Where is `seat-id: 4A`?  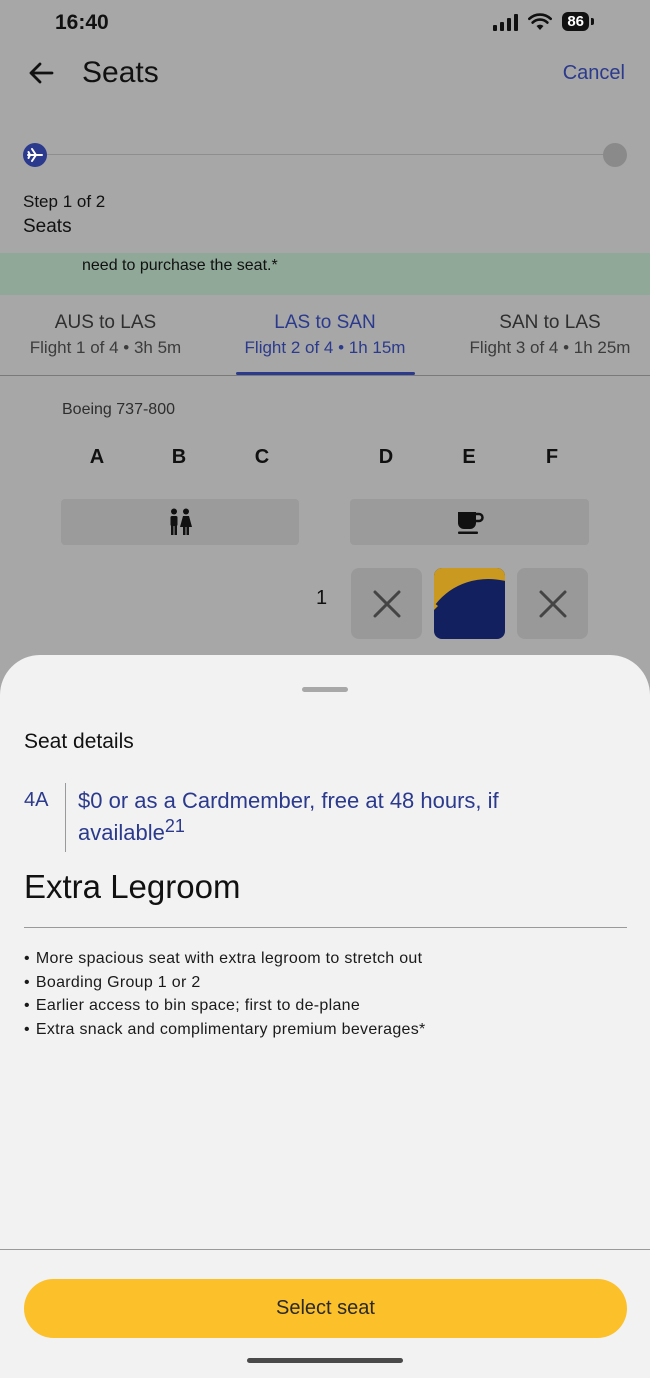
seat-id: 4A is located at coordinates (36, 800).